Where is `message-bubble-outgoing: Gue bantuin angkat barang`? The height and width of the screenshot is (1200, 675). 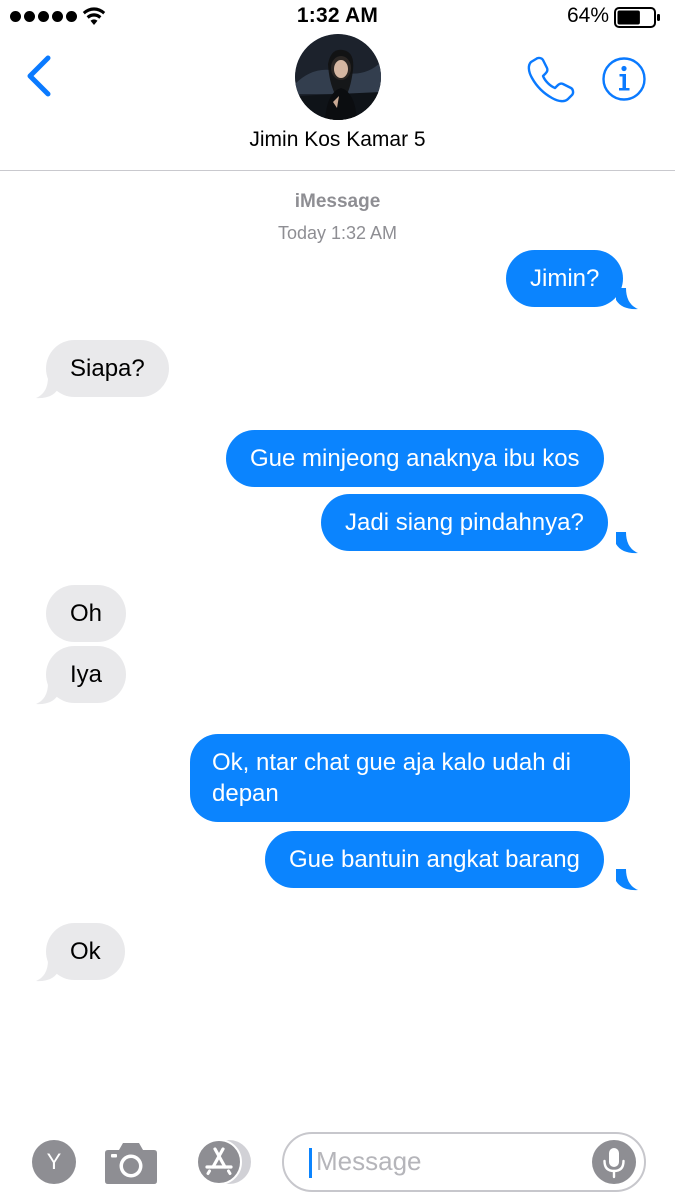
message-bubble-outgoing: Gue bantuin angkat barang is located at coordinates (434, 859).